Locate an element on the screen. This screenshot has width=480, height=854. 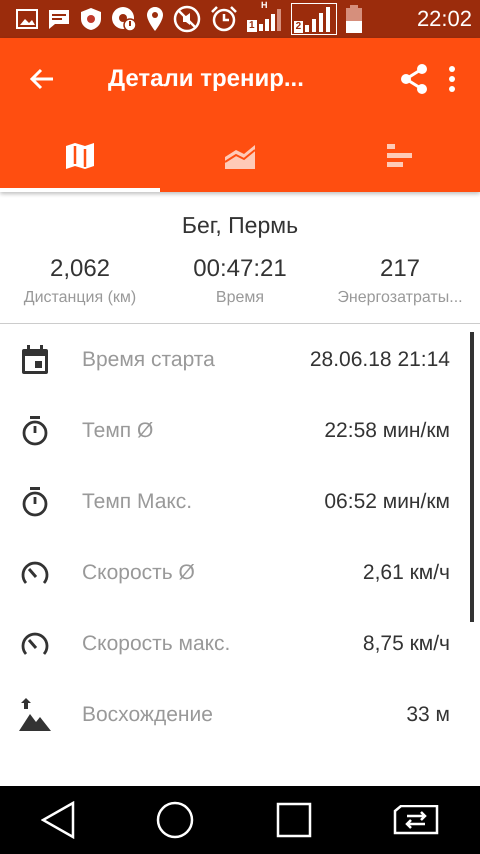
stat-value: 00:47:21 is located at coordinates (240, 269).